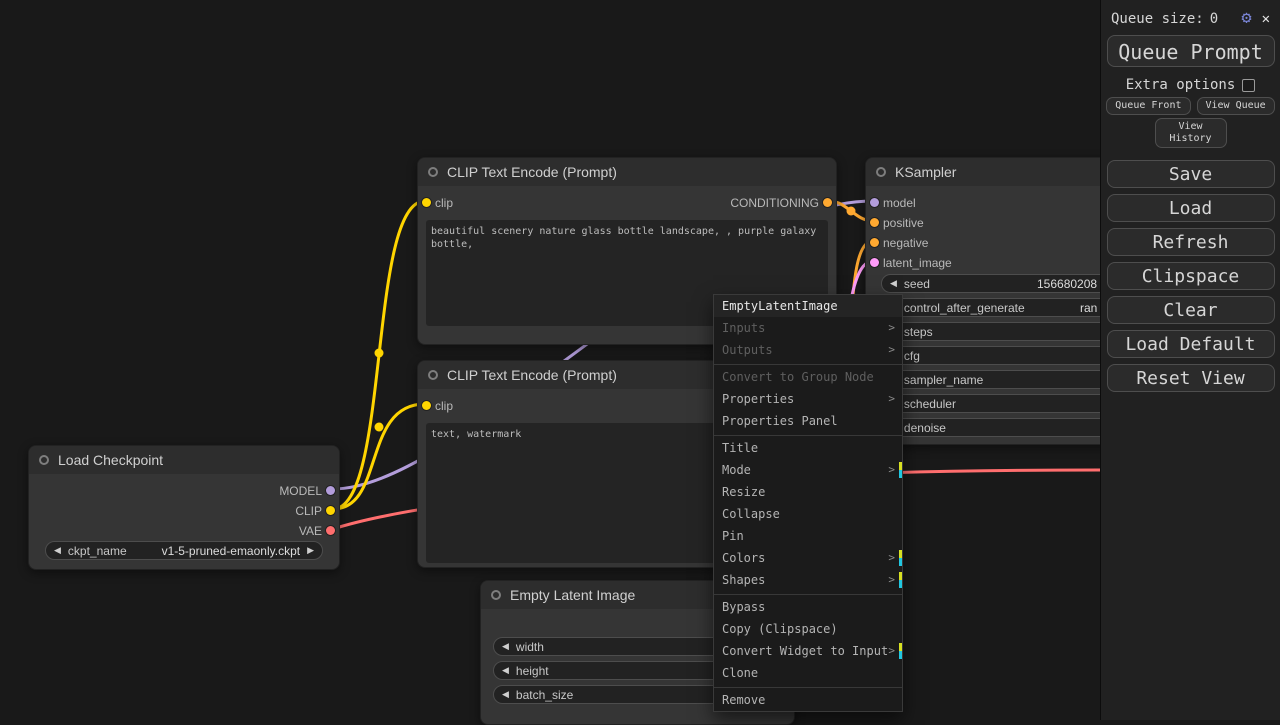  I want to click on node-title: Empty Latent Image, so click(573, 595).